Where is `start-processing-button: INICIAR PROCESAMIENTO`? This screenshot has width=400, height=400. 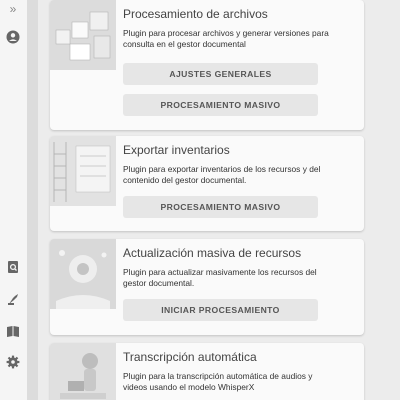 start-processing-button: INICIAR PROCESAMIENTO is located at coordinates (220, 310).